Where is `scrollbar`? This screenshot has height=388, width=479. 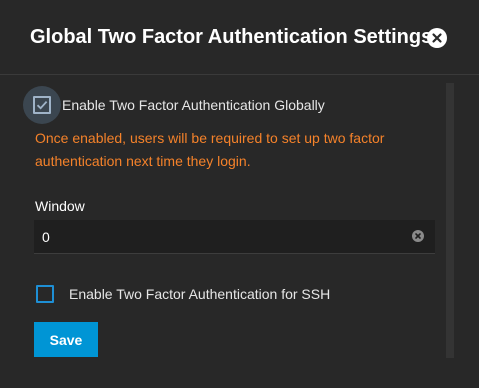 scrollbar is located at coordinates (450, 220).